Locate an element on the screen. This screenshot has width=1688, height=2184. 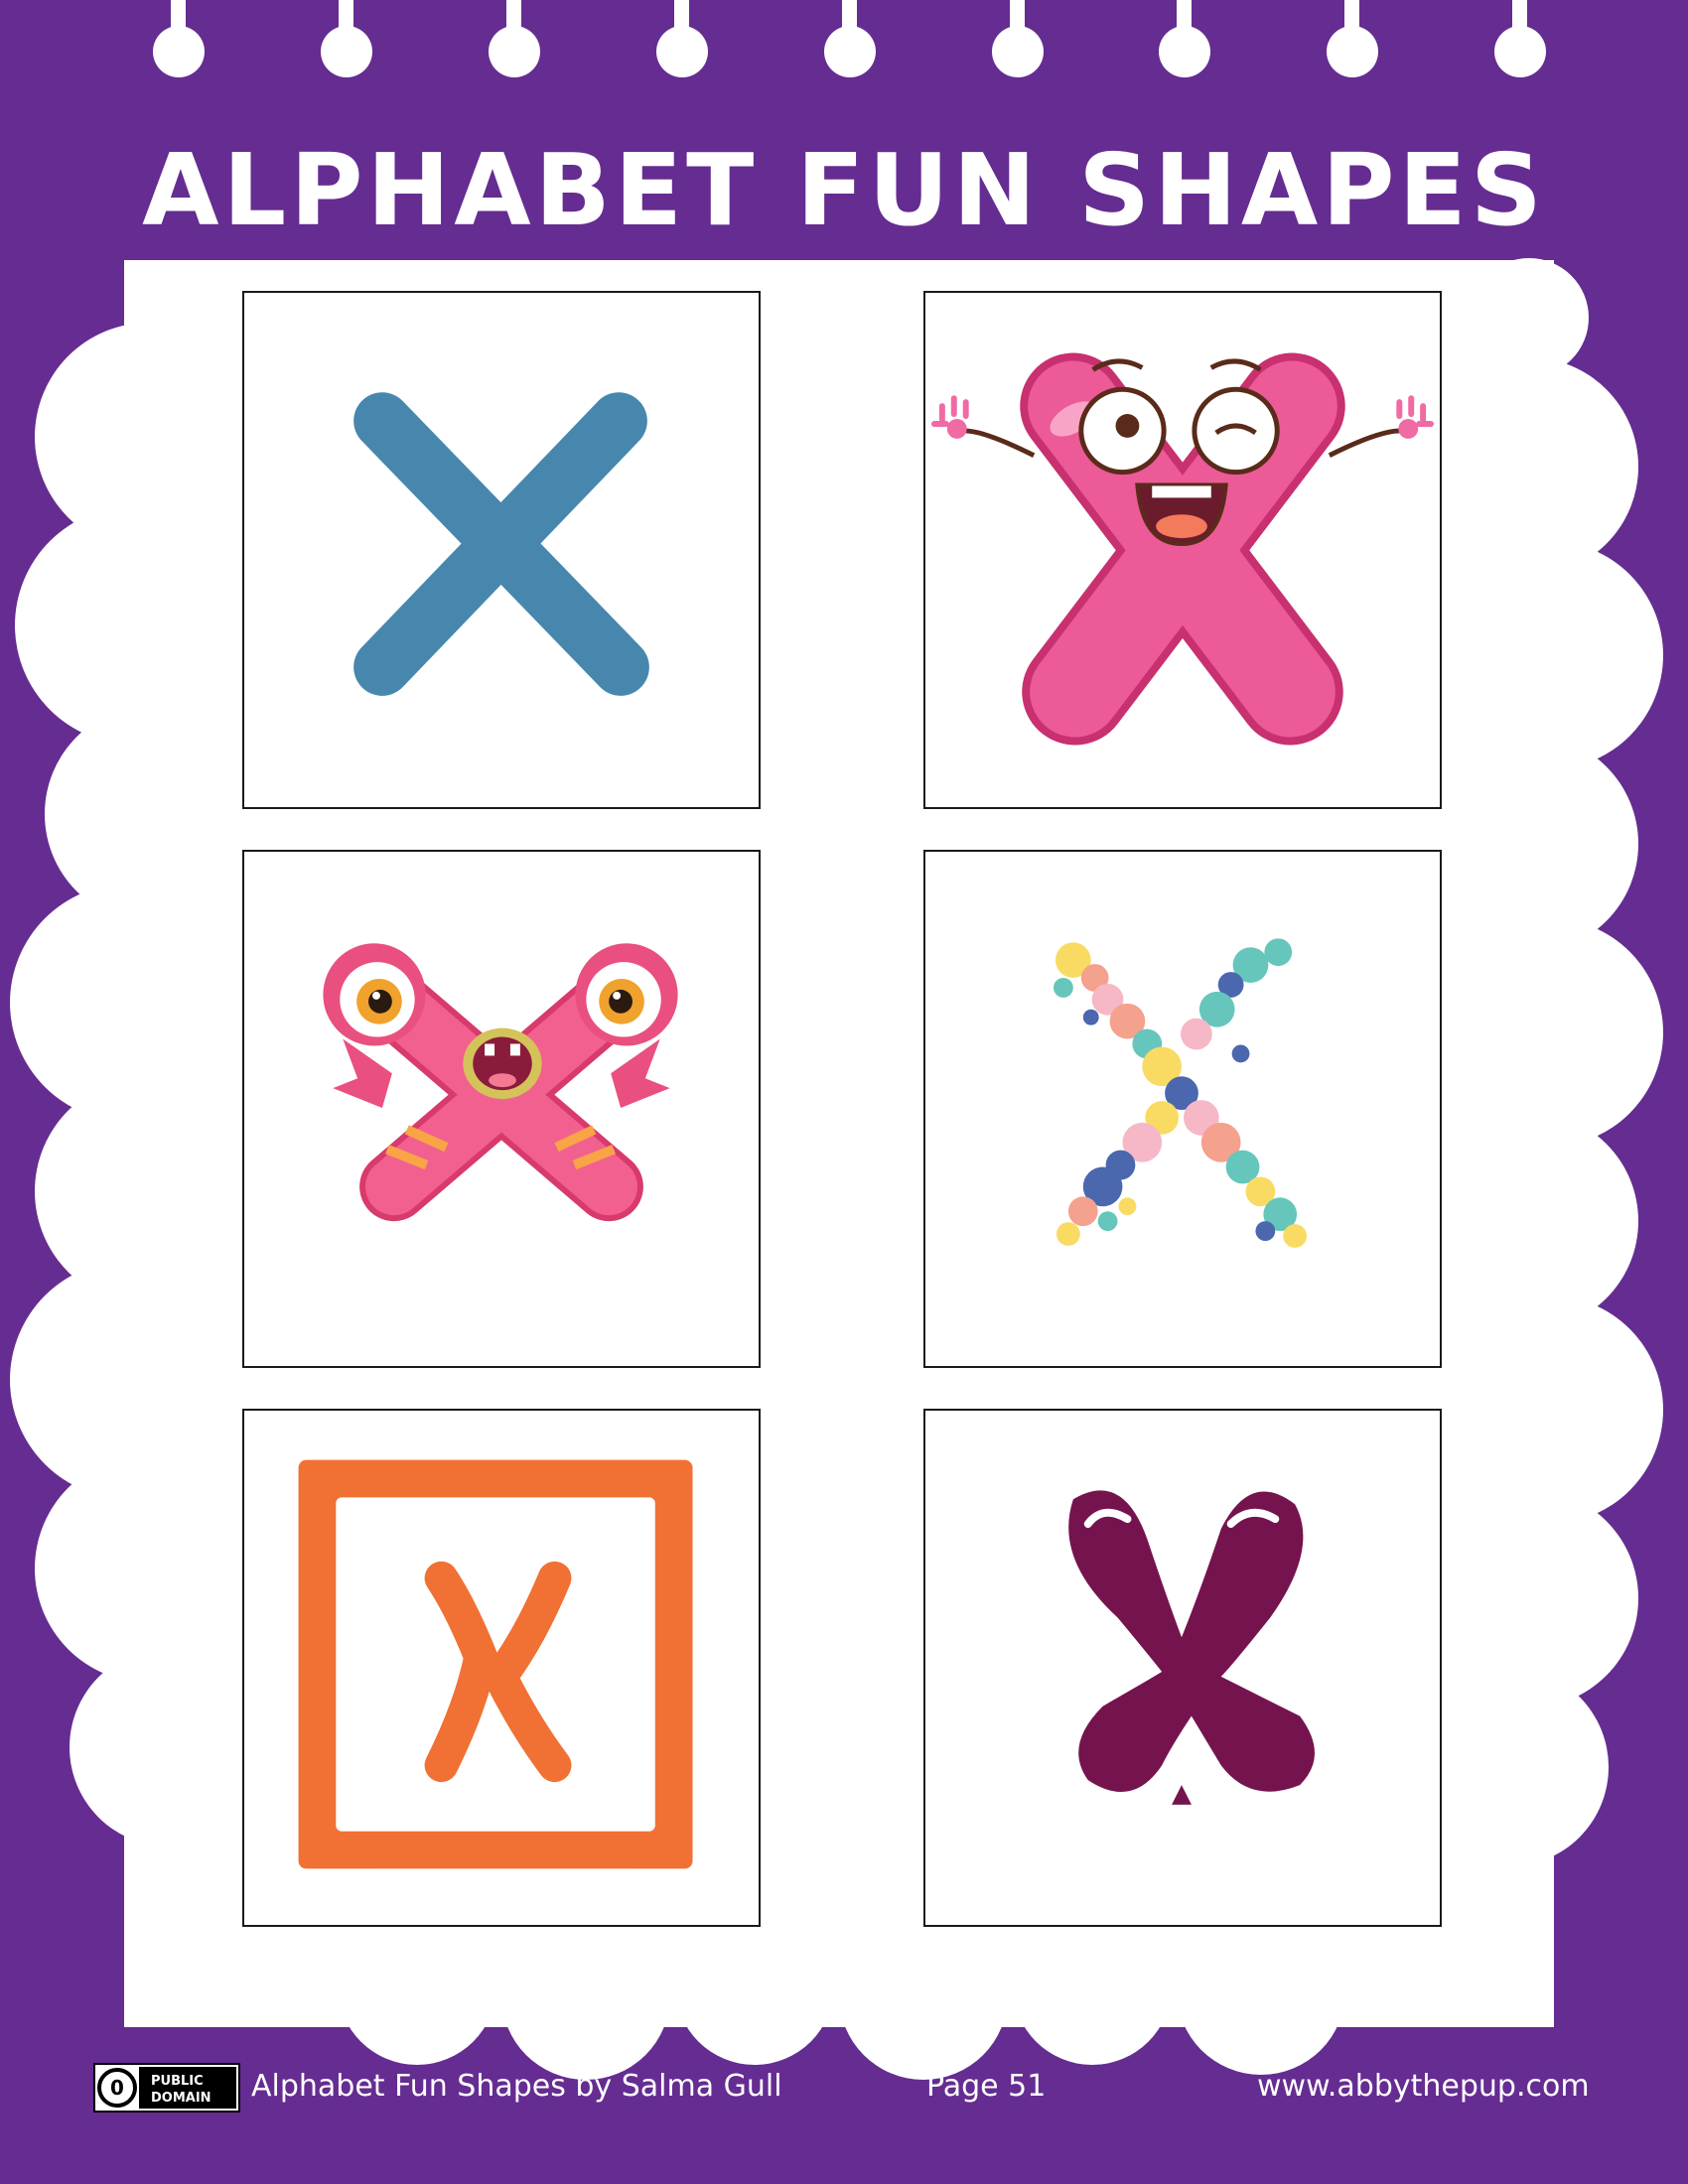
balloon-x-letter is located at coordinates (1191, 1647).